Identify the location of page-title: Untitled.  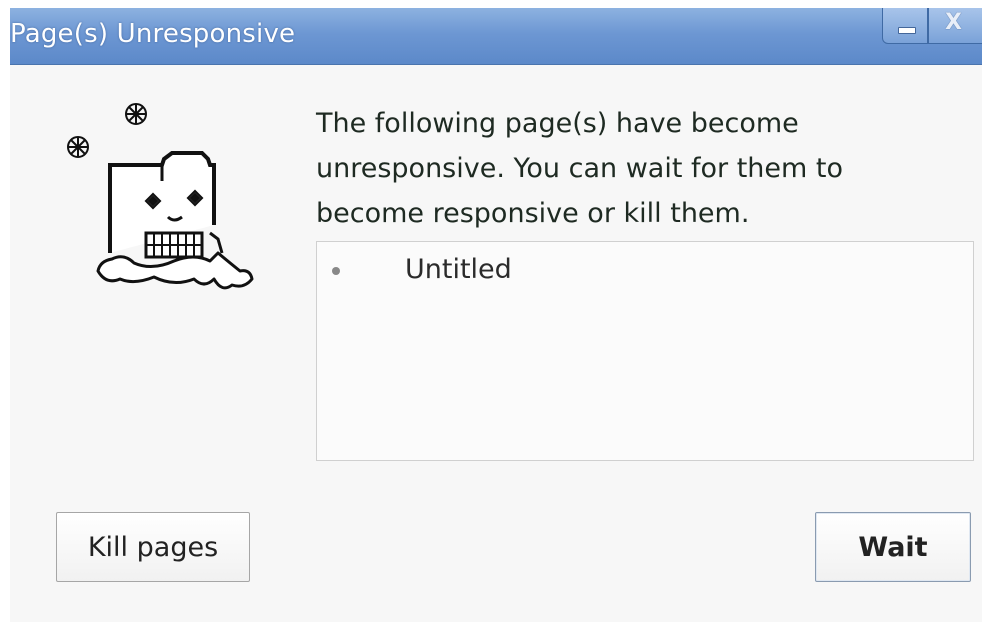
(458, 269).